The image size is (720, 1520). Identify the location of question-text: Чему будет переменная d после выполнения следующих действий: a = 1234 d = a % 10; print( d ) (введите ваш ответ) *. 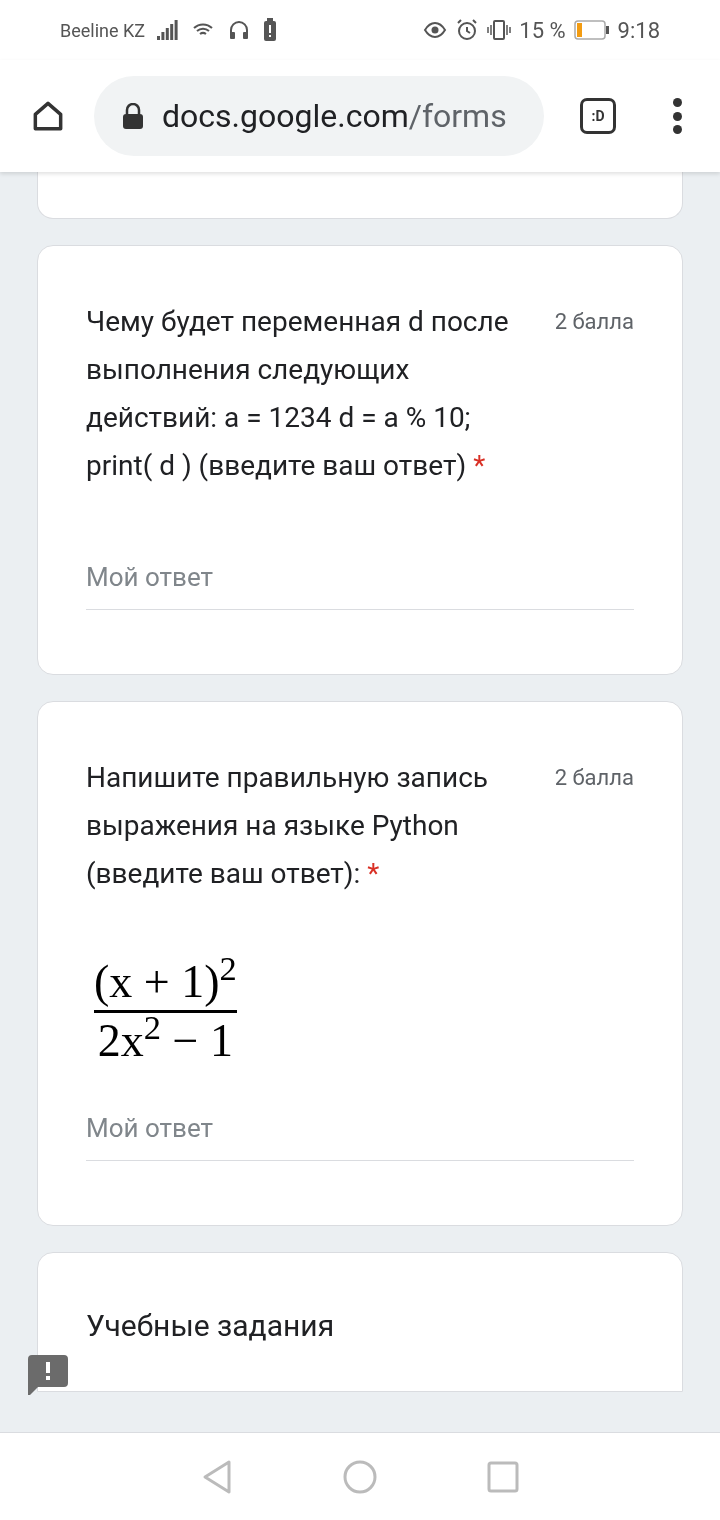
(298, 394).